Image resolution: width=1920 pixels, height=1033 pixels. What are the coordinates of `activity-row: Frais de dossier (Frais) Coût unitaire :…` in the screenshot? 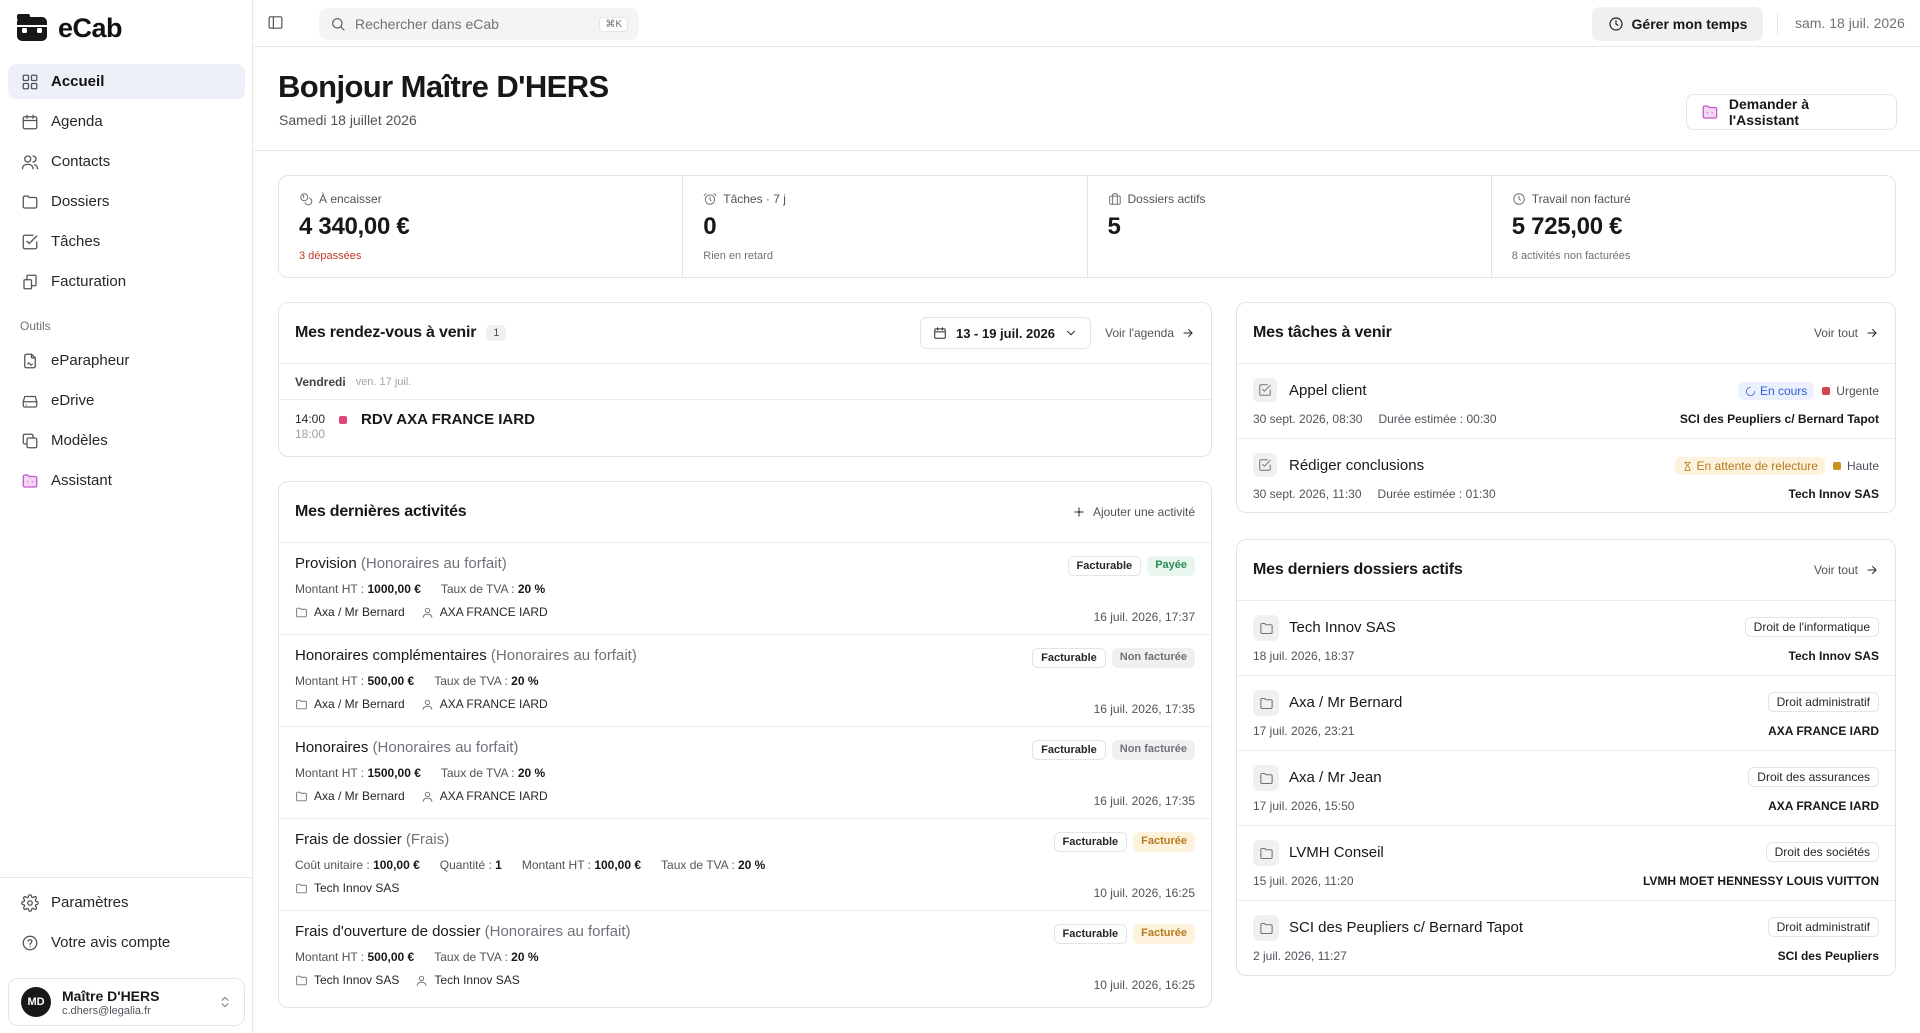 It's located at (745, 865).